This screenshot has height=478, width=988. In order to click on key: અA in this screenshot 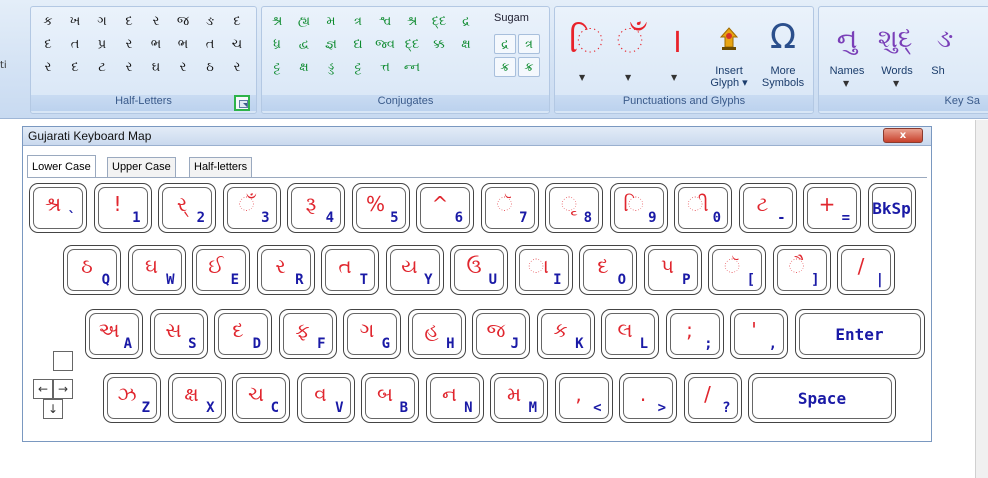, I will do `click(114, 334)`.